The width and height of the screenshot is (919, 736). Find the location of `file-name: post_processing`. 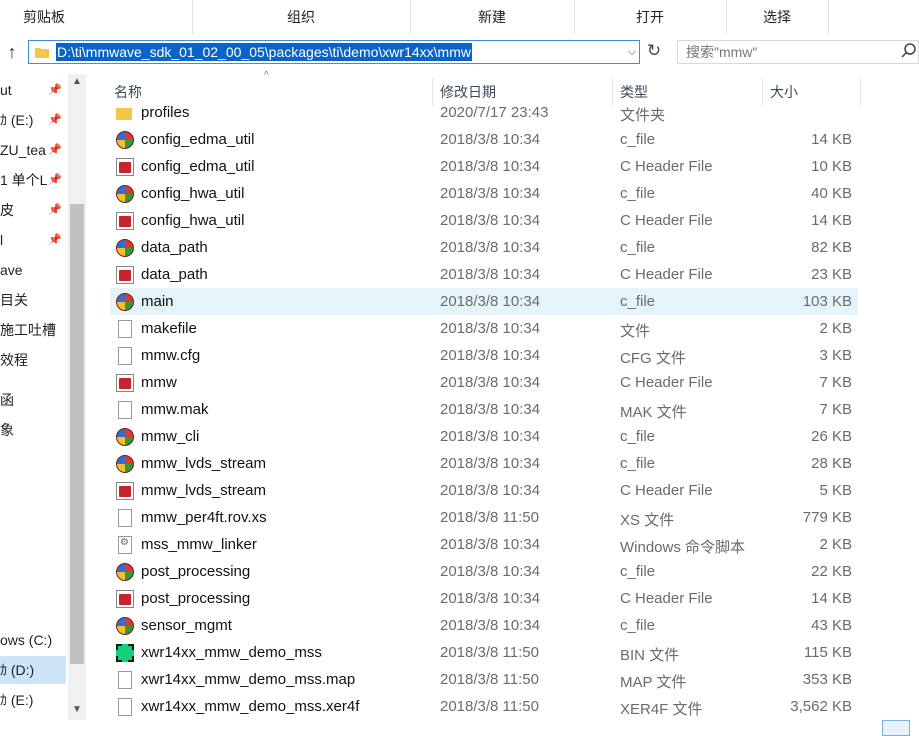

file-name: post_processing is located at coordinates (196, 571).